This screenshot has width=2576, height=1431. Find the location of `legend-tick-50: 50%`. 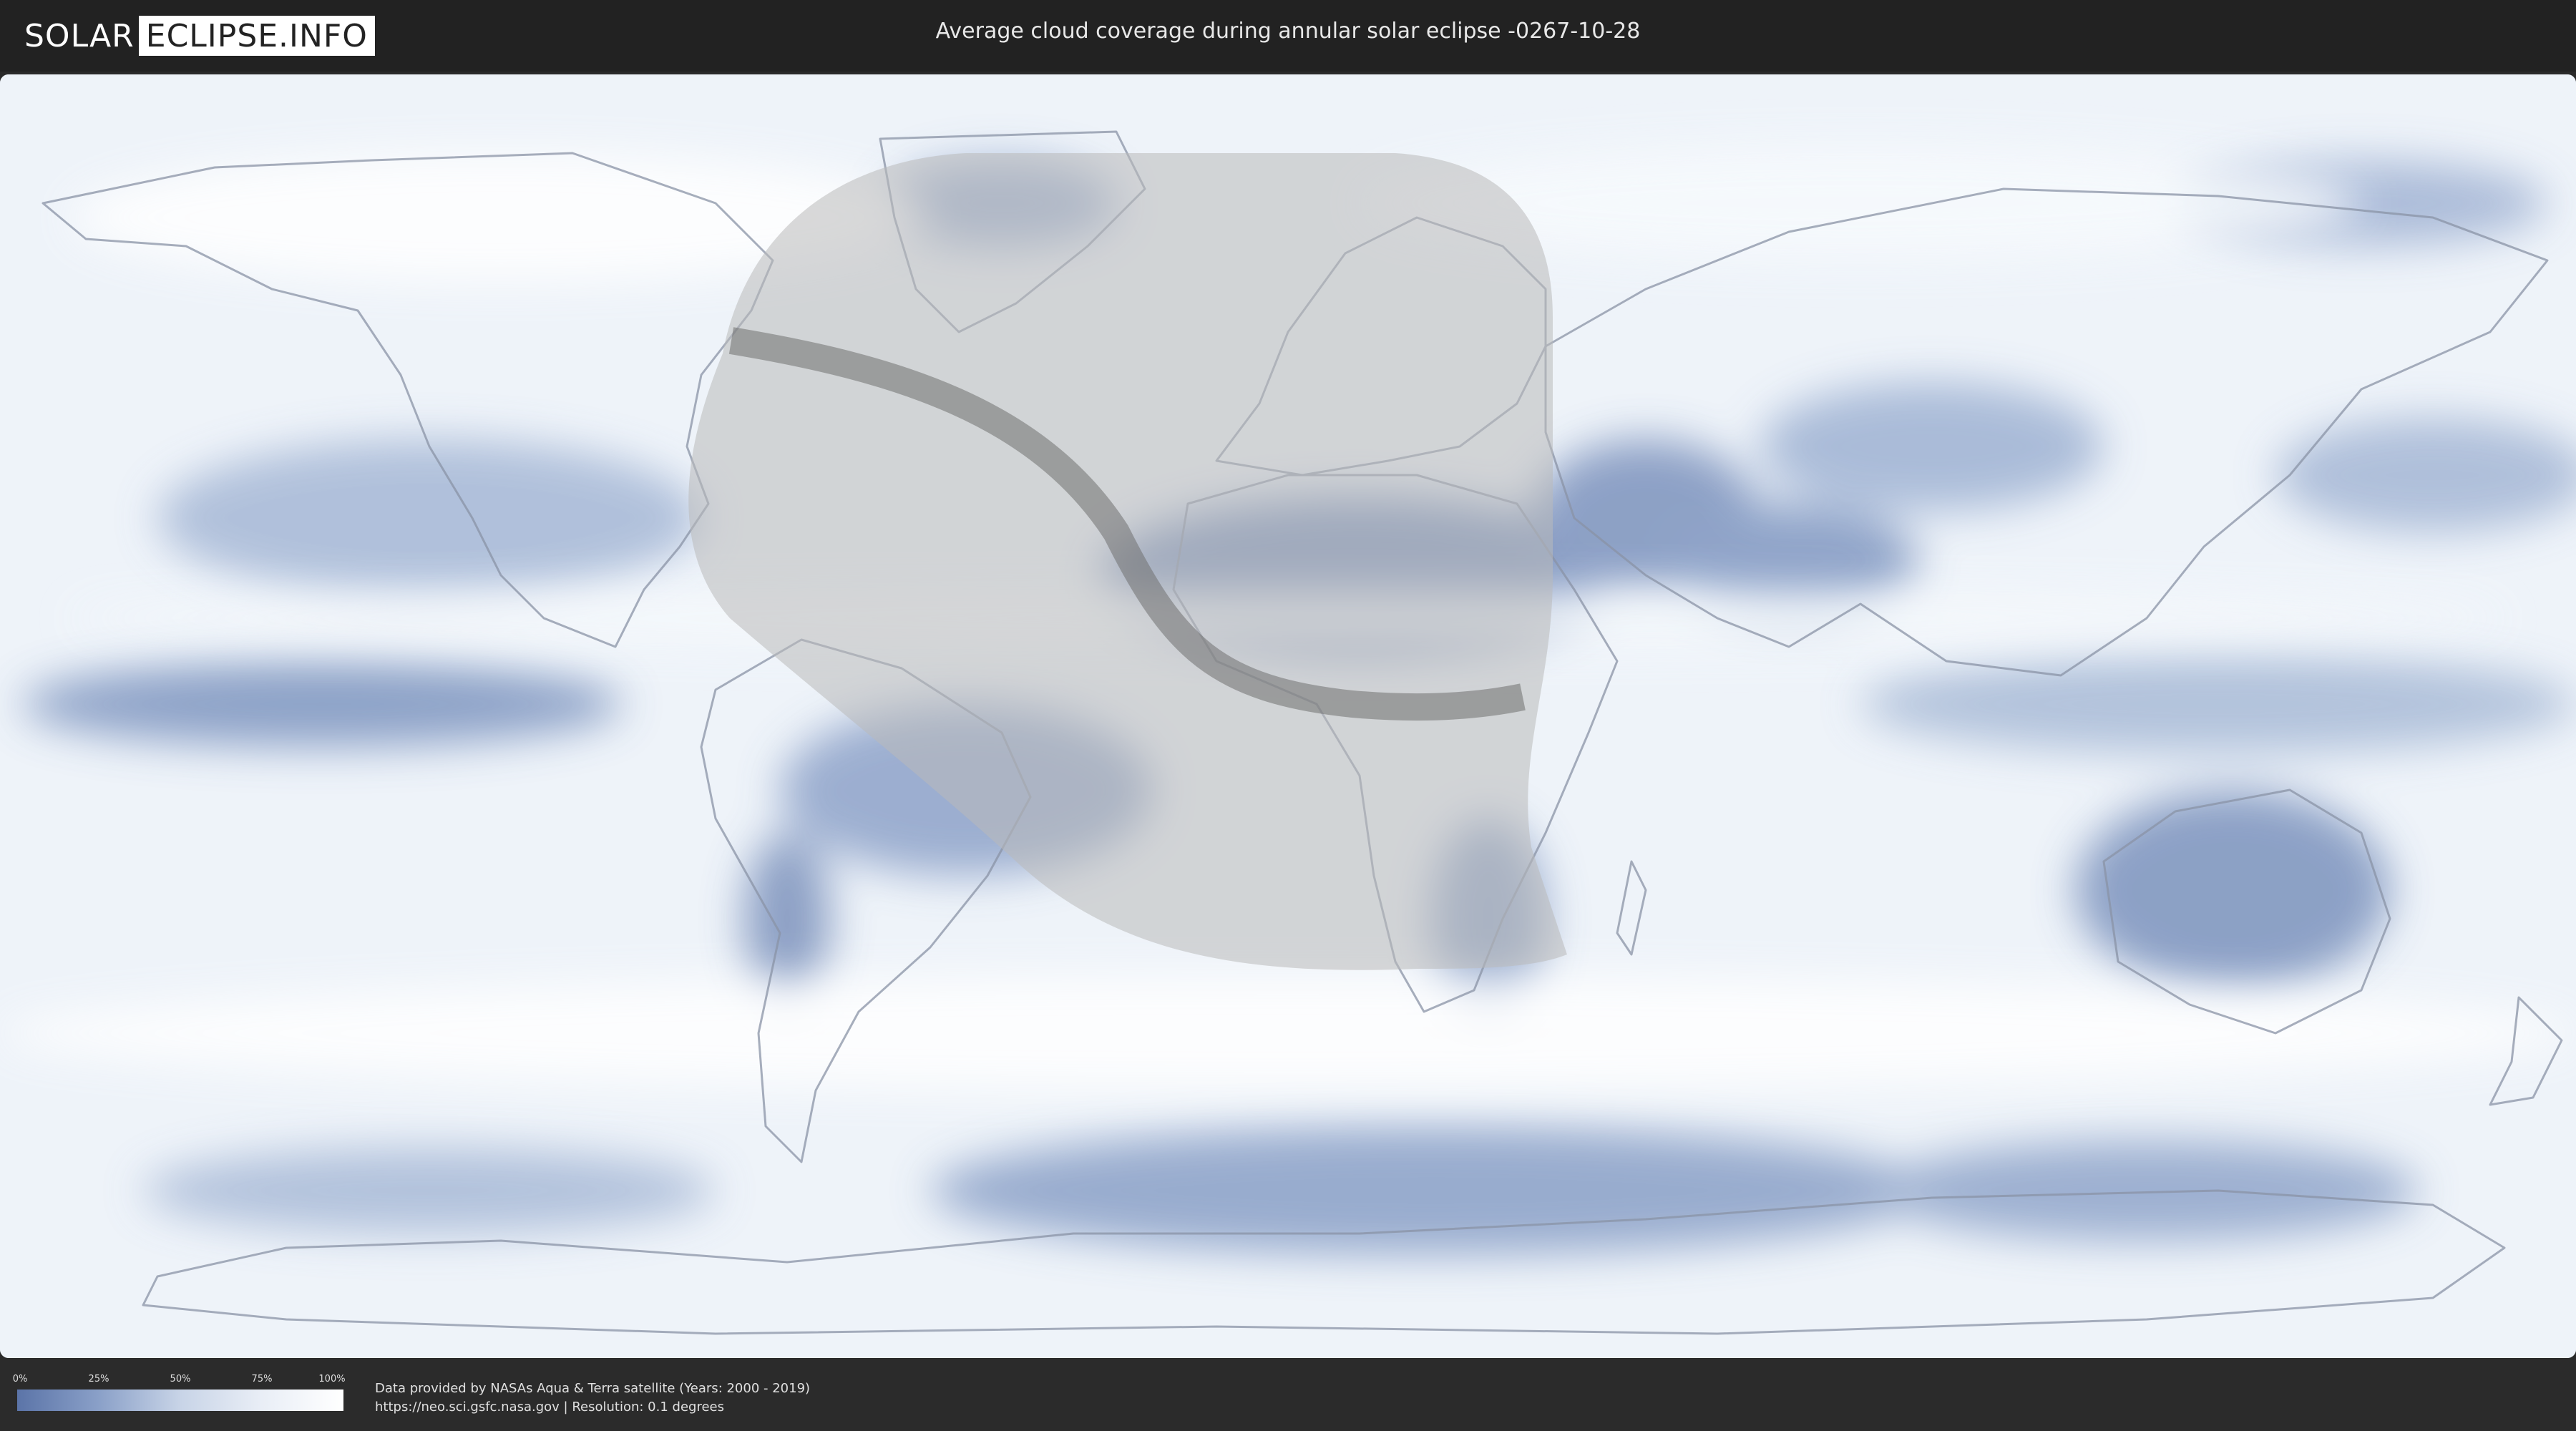

legend-tick-50: 50% is located at coordinates (180, 1379).